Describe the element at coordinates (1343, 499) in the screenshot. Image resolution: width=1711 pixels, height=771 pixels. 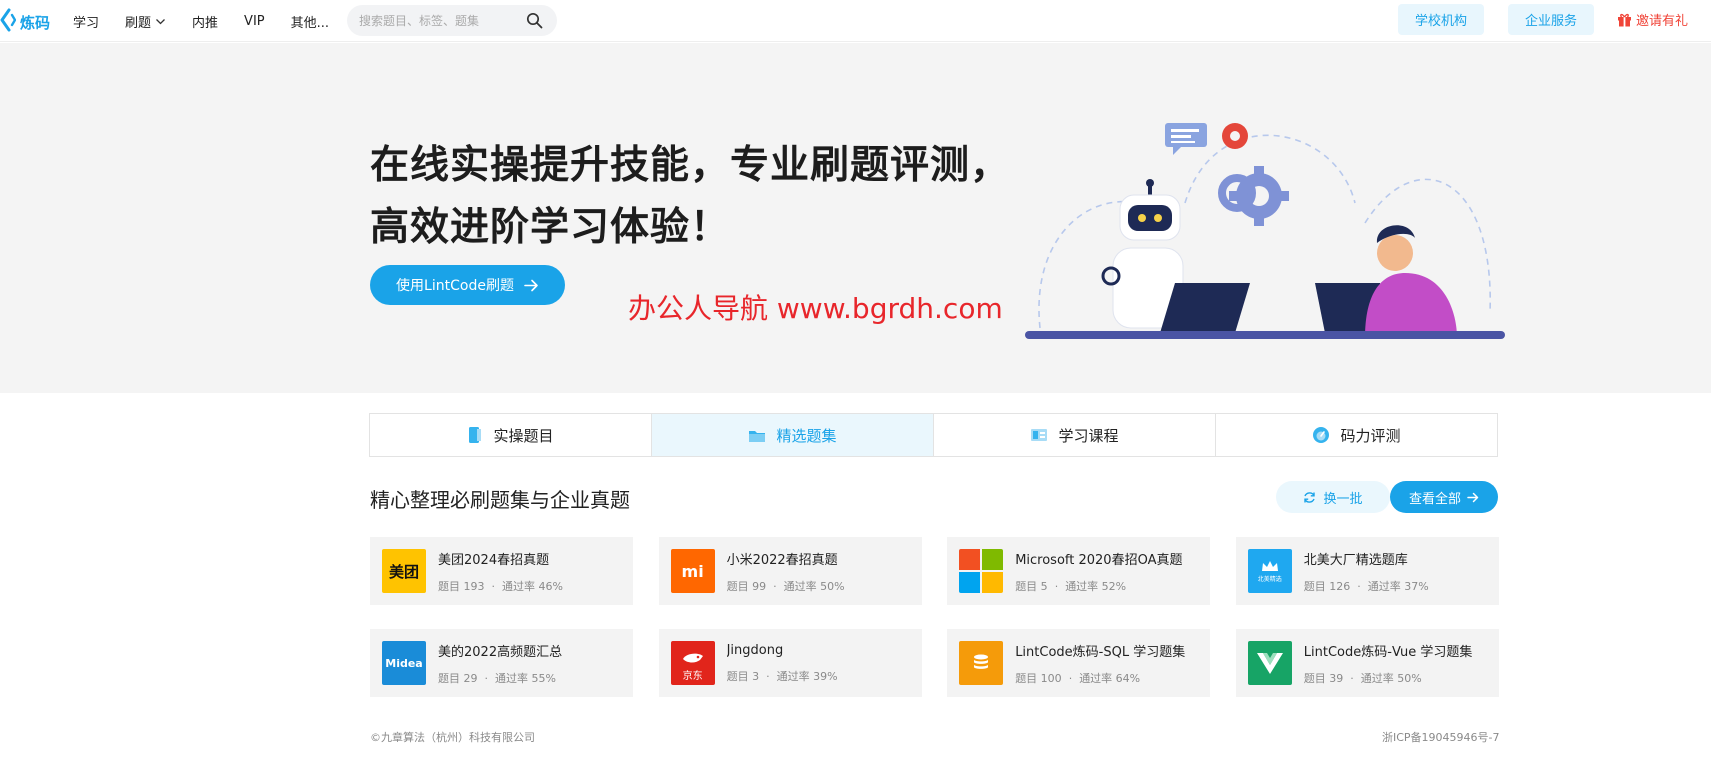
I see `refresh-batch-label: 换一批` at that location.